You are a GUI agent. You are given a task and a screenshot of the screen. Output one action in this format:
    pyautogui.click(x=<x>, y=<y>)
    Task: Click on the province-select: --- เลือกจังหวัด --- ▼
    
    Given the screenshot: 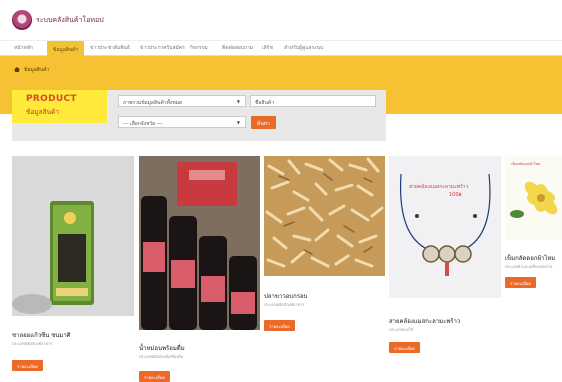 What is the action you would take?
    pyautogui.click(x=182, y=122)
    